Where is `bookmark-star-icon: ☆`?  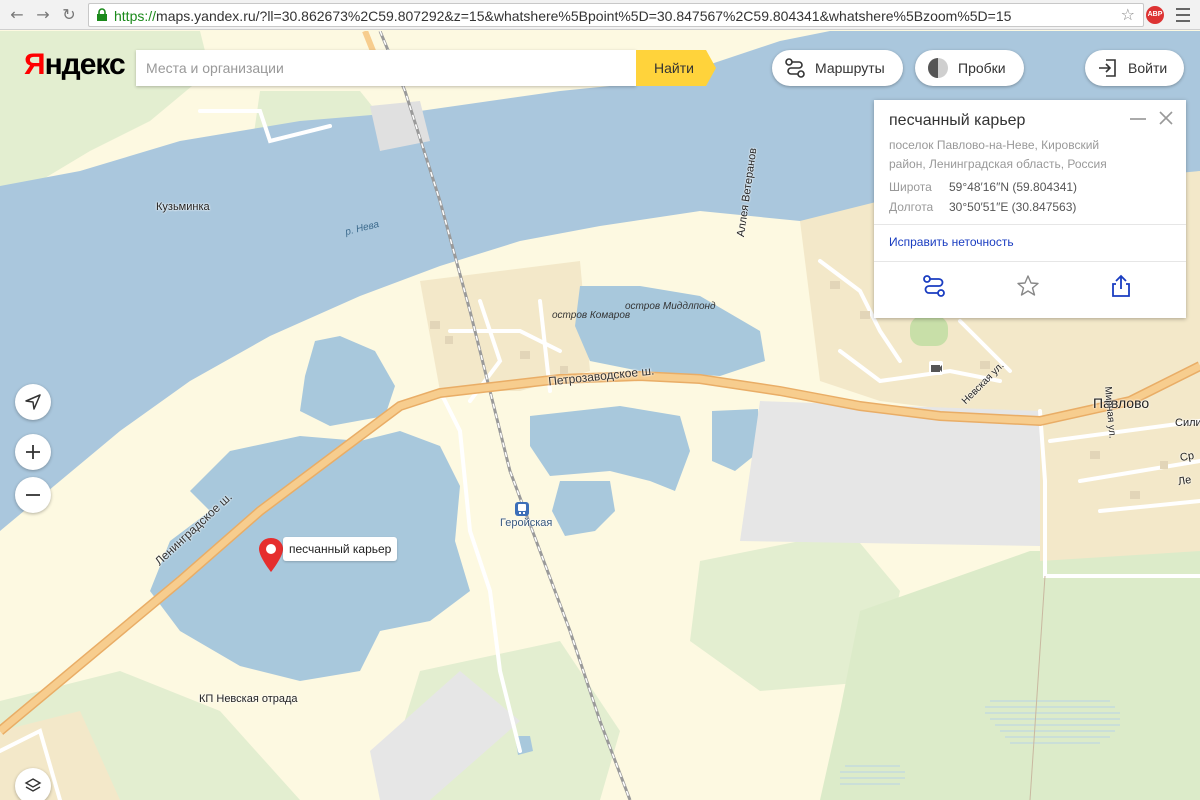 bookmark-star-icon: ☆ is located at coordinates (1128, 14).